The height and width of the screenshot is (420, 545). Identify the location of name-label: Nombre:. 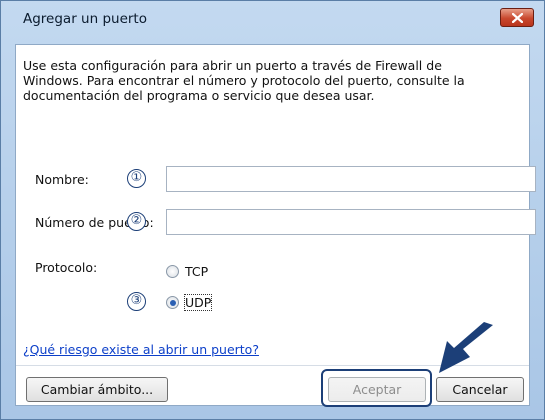
(62, 179).